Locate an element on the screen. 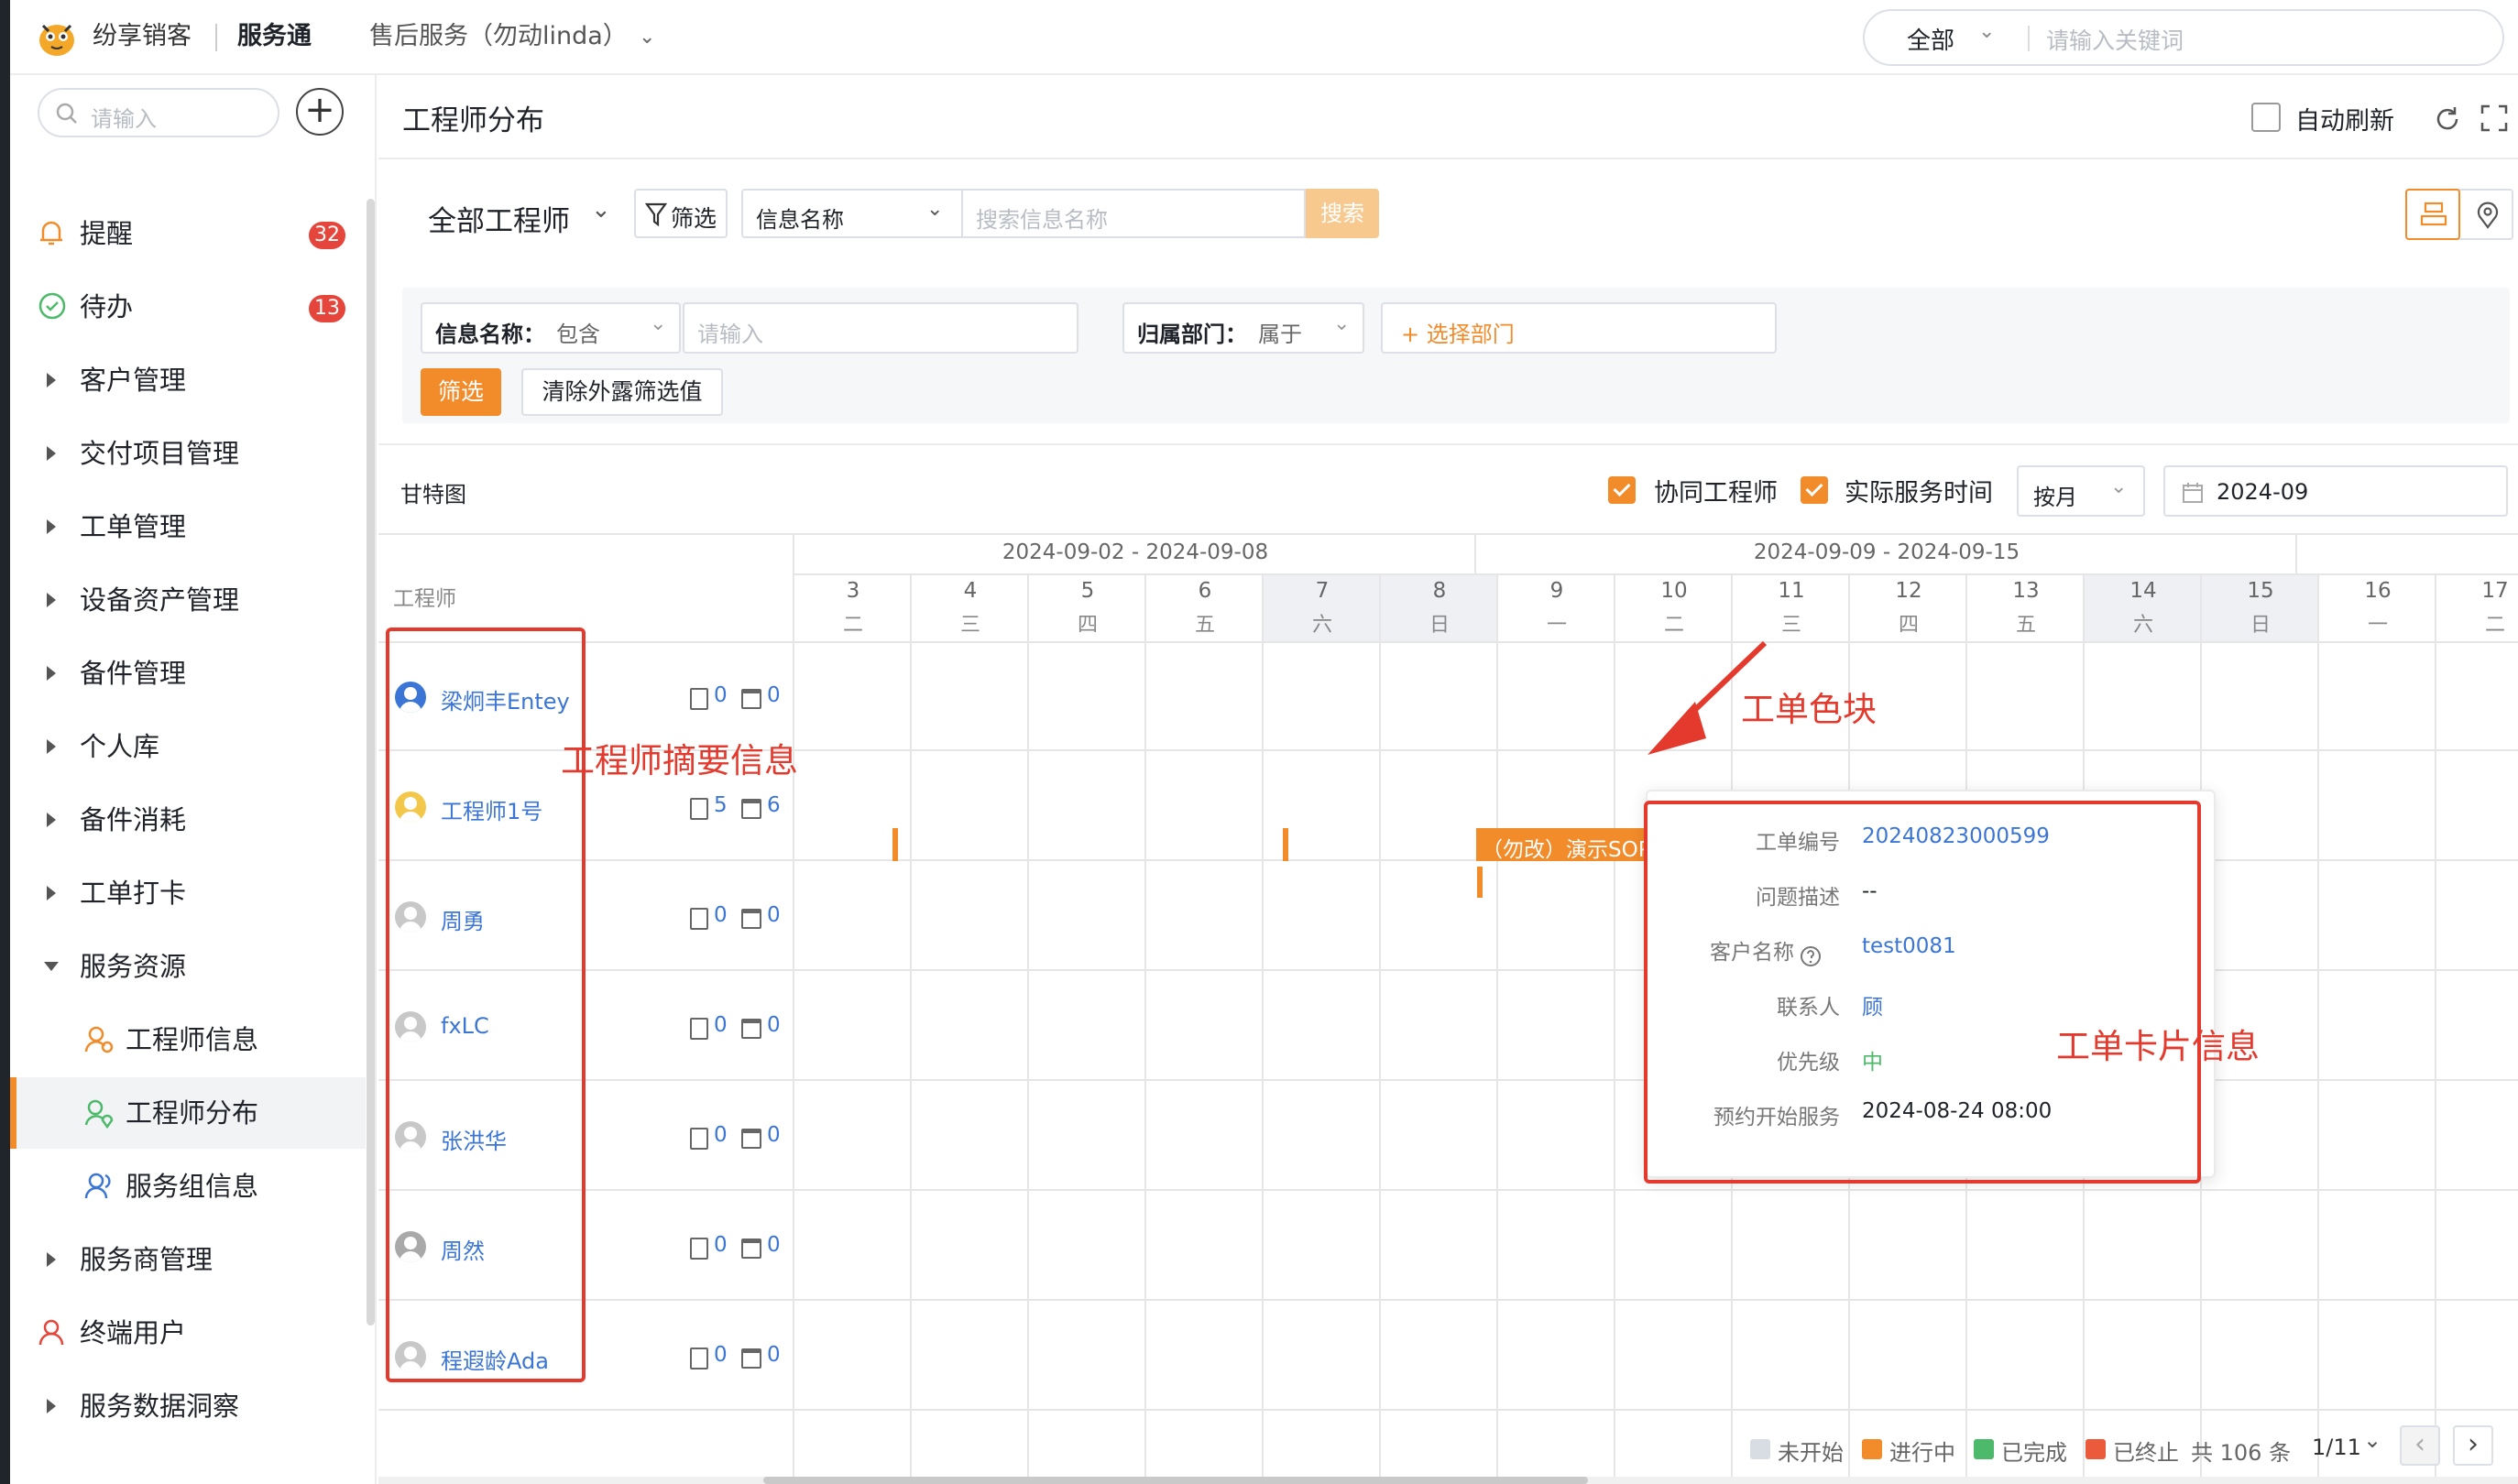 The height and width of the screenshot is (1484, 2518). search-placeholder: 搜索信息名称 is located at coordinates (1042, 220).